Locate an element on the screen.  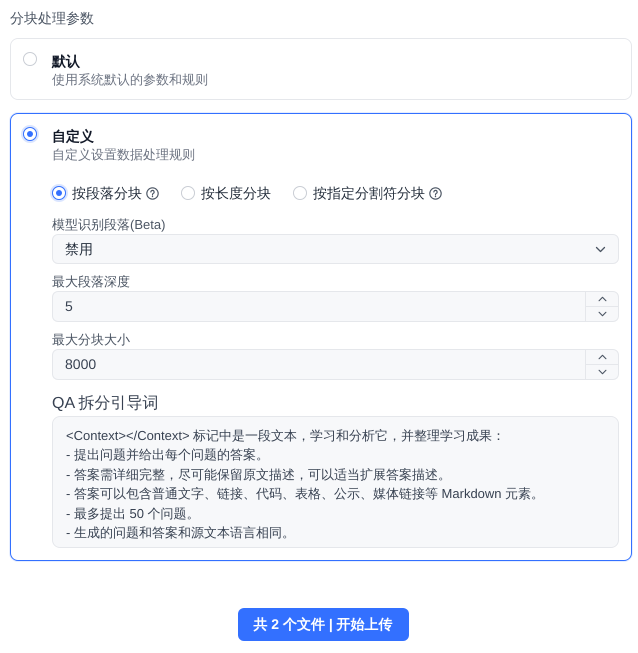
number-input: 5 is located at coordinates (318, 306).